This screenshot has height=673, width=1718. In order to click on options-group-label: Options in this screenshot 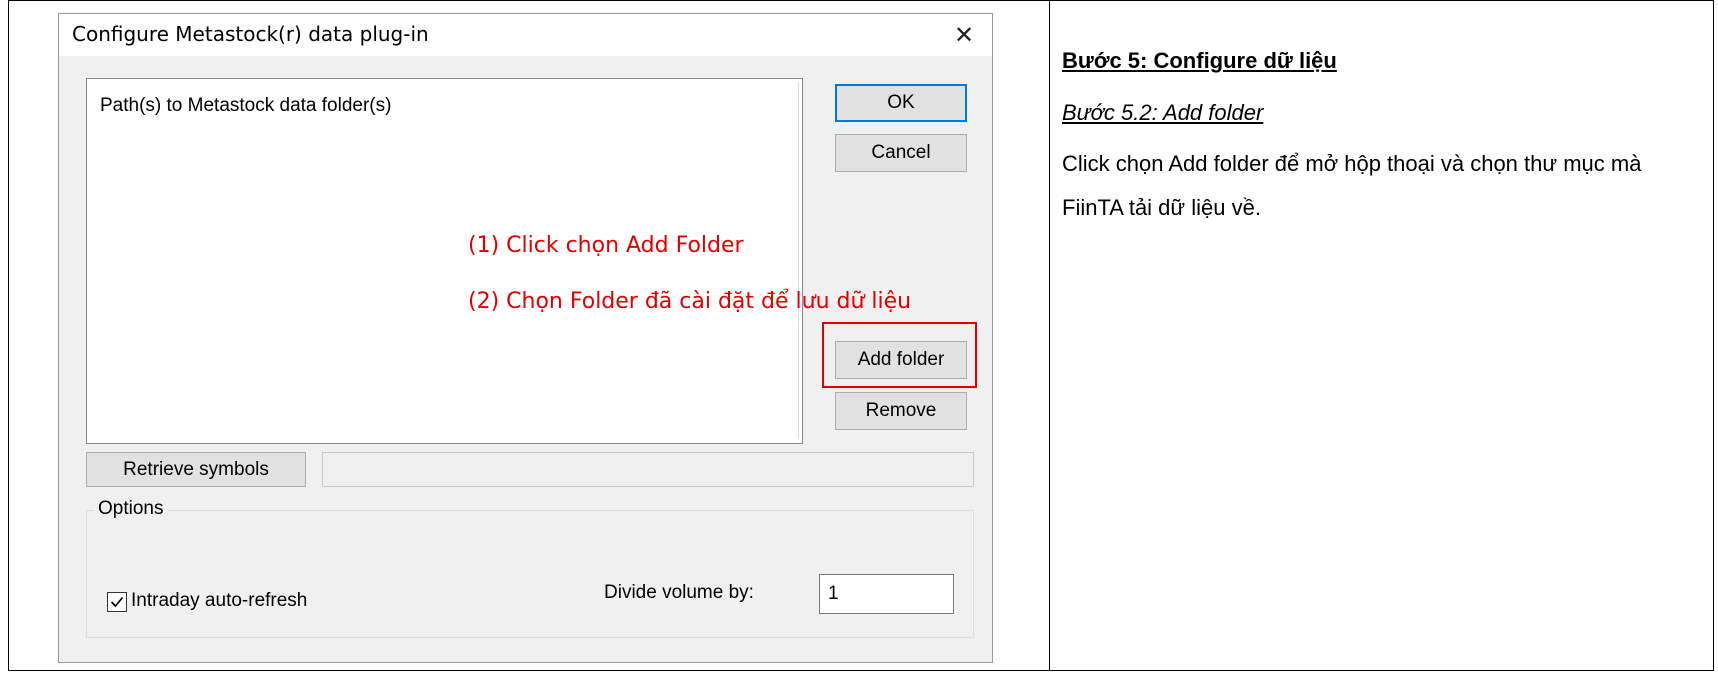, I will do `click(131, 509)`.